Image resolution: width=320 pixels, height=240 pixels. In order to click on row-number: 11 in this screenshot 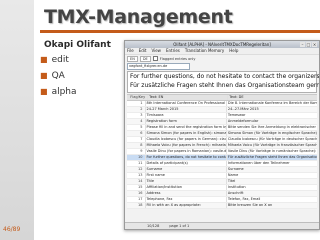, I will do `click(140, 163)`.